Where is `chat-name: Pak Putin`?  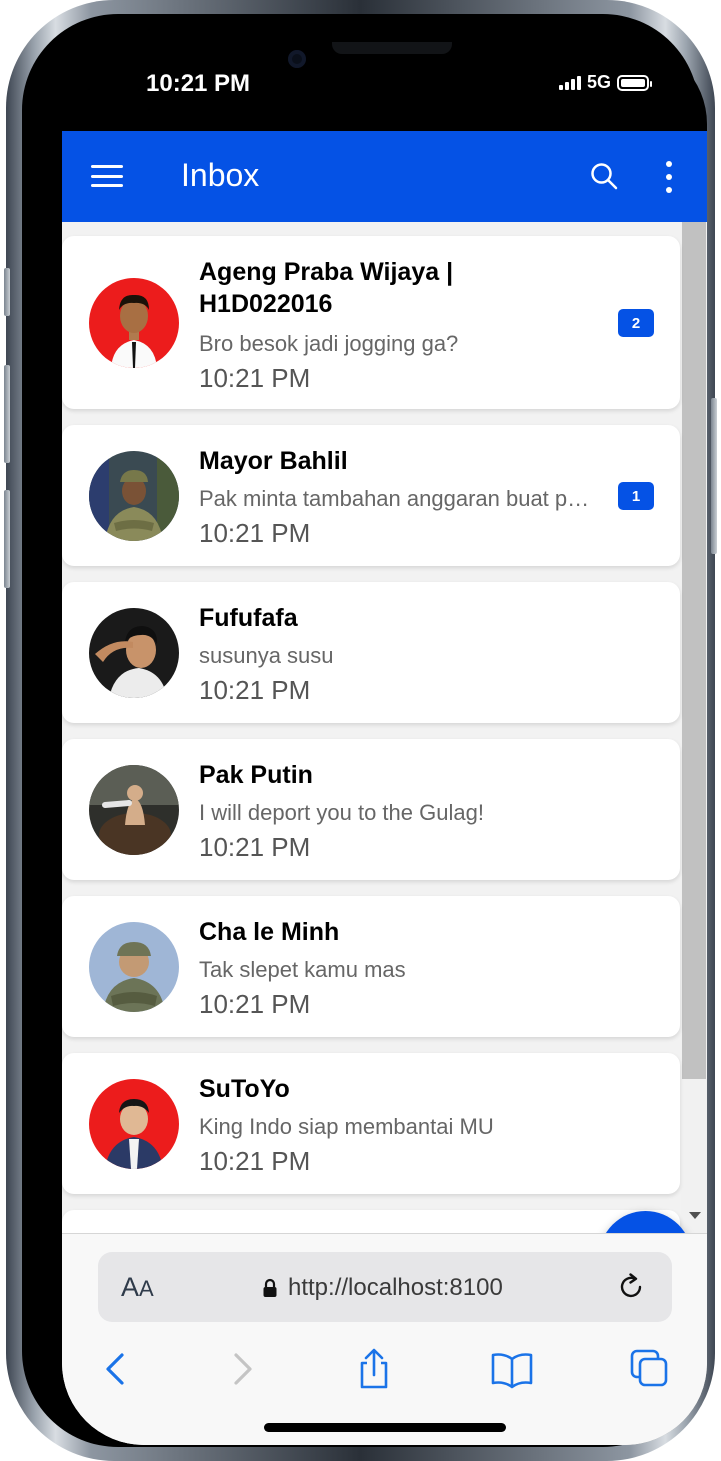 chat-name: Pak Putin is located at coordinates (256, 775).